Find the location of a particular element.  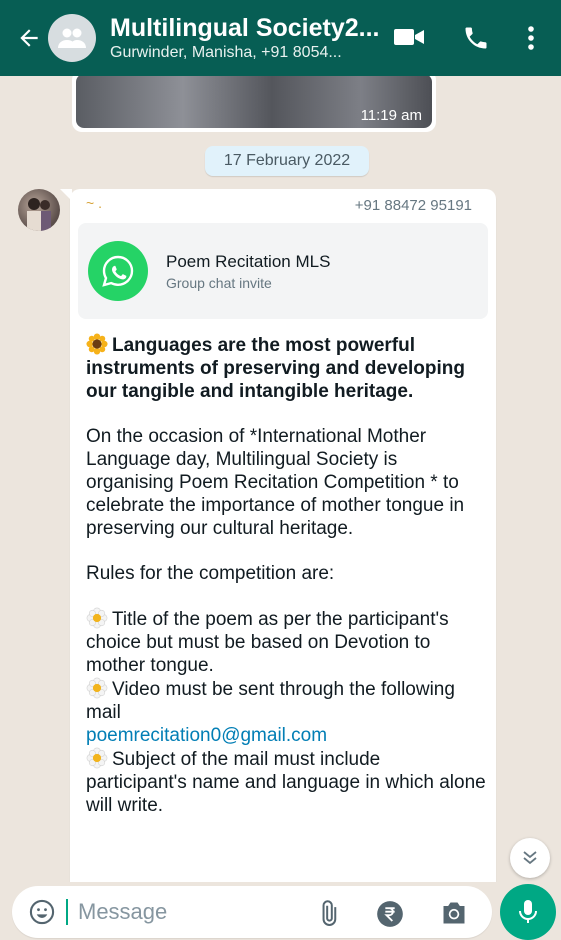

sender-avatar is located at coordinates (39, 210).